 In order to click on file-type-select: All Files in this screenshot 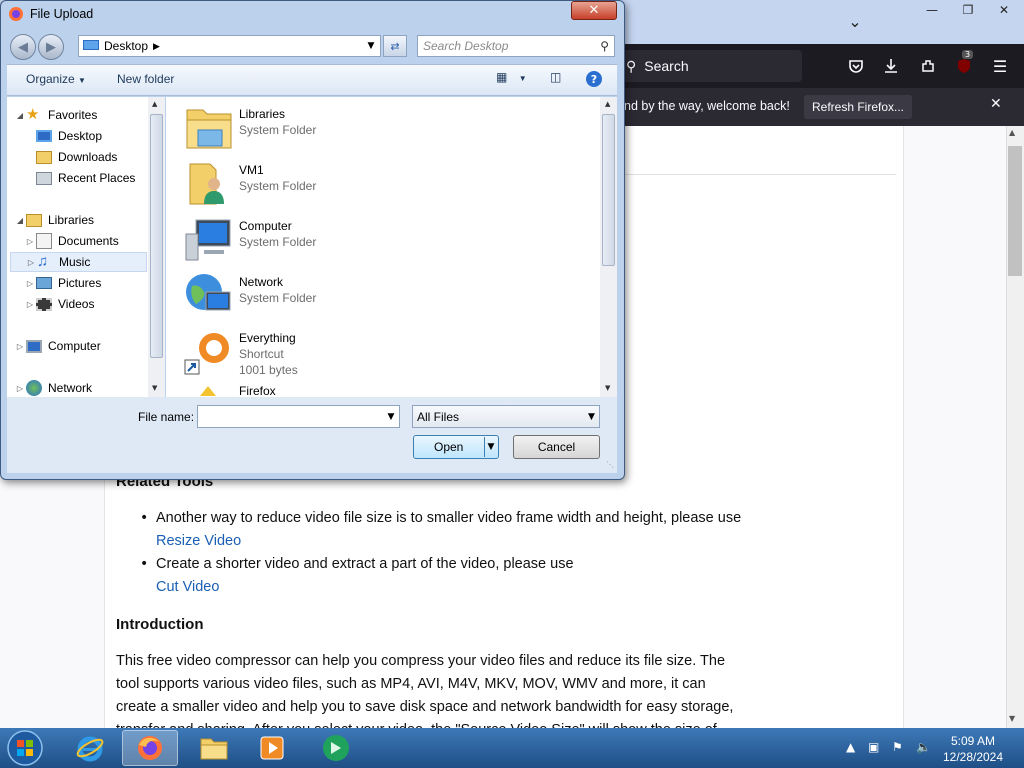, I will do `click(506, 416)`.